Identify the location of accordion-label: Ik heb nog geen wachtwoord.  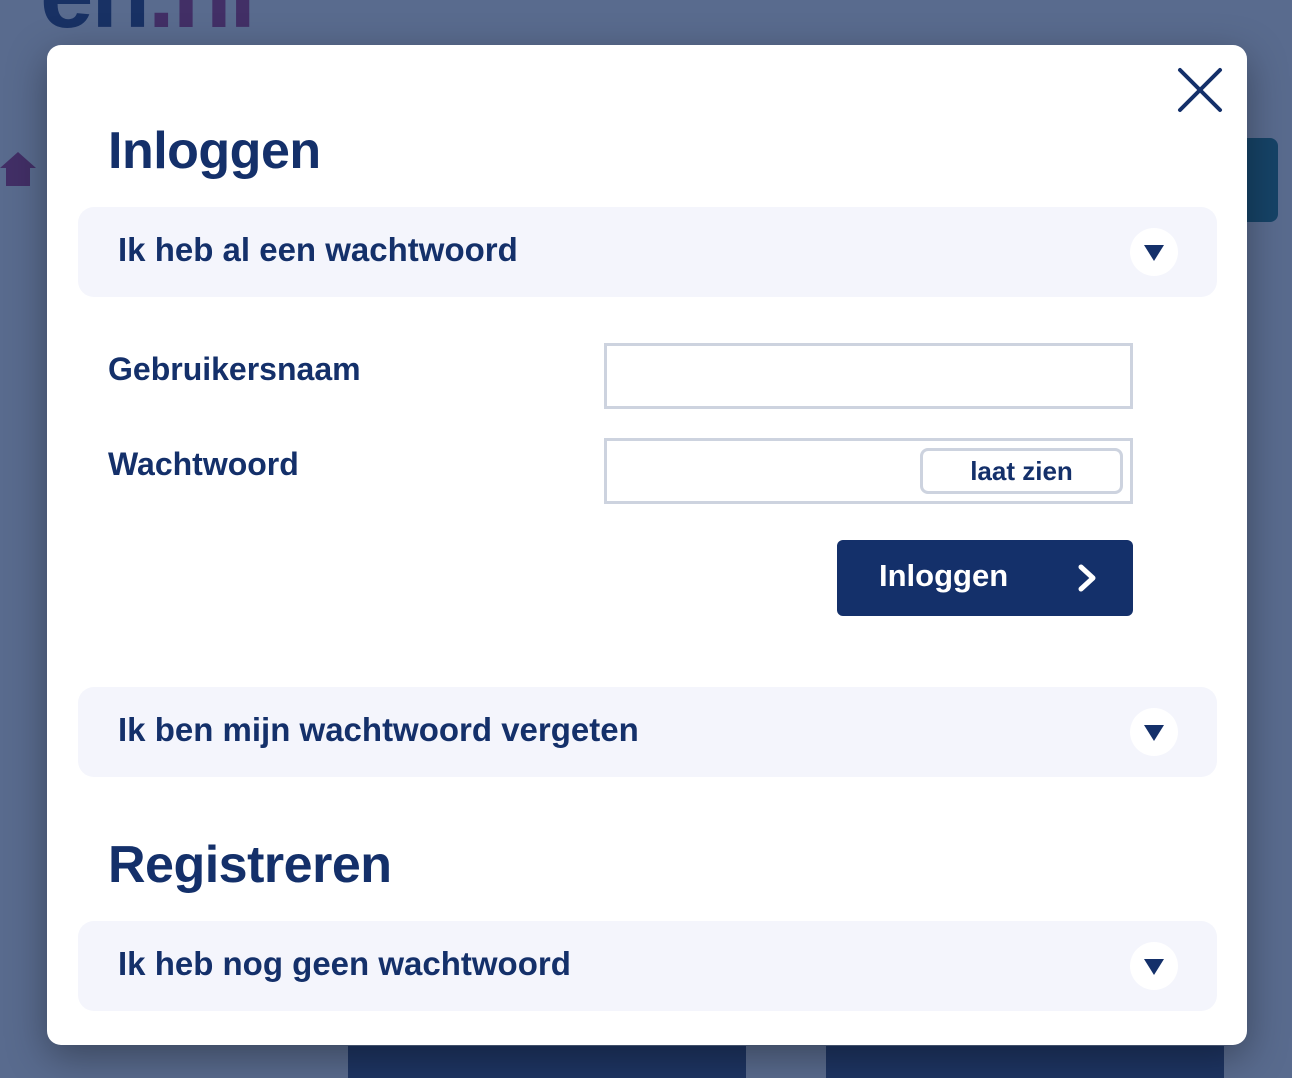
(344, 963).